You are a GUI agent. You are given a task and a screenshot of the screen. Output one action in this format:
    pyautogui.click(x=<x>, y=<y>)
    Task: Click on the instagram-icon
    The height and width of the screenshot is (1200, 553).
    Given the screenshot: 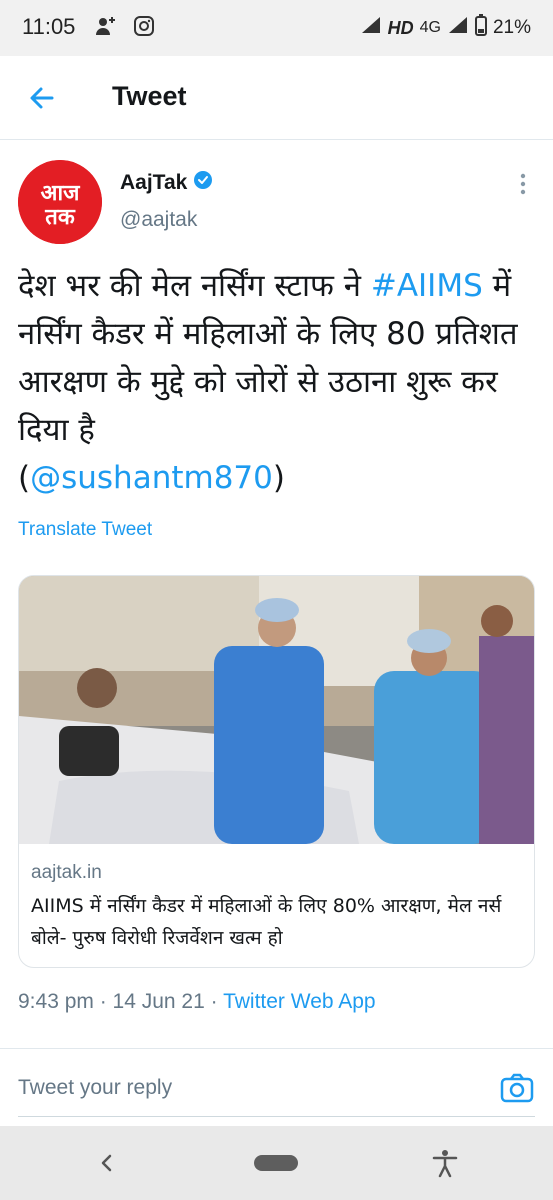 What is the action you would take?
    pyautogui.click(x=144, y=28)
    